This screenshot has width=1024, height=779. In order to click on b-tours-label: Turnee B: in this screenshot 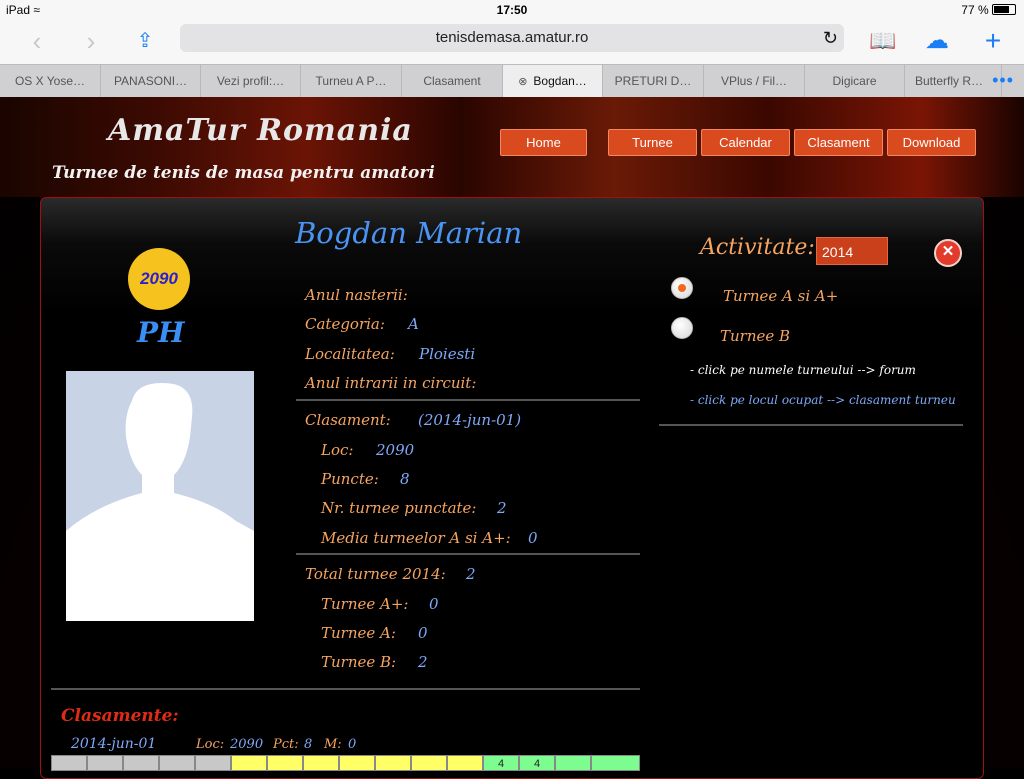, I will do `click(359, 662)`.